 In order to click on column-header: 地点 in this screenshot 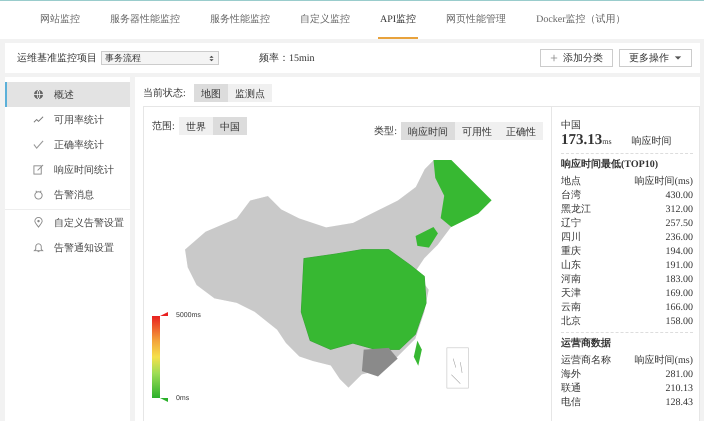, I will do `click(571, 182)`.